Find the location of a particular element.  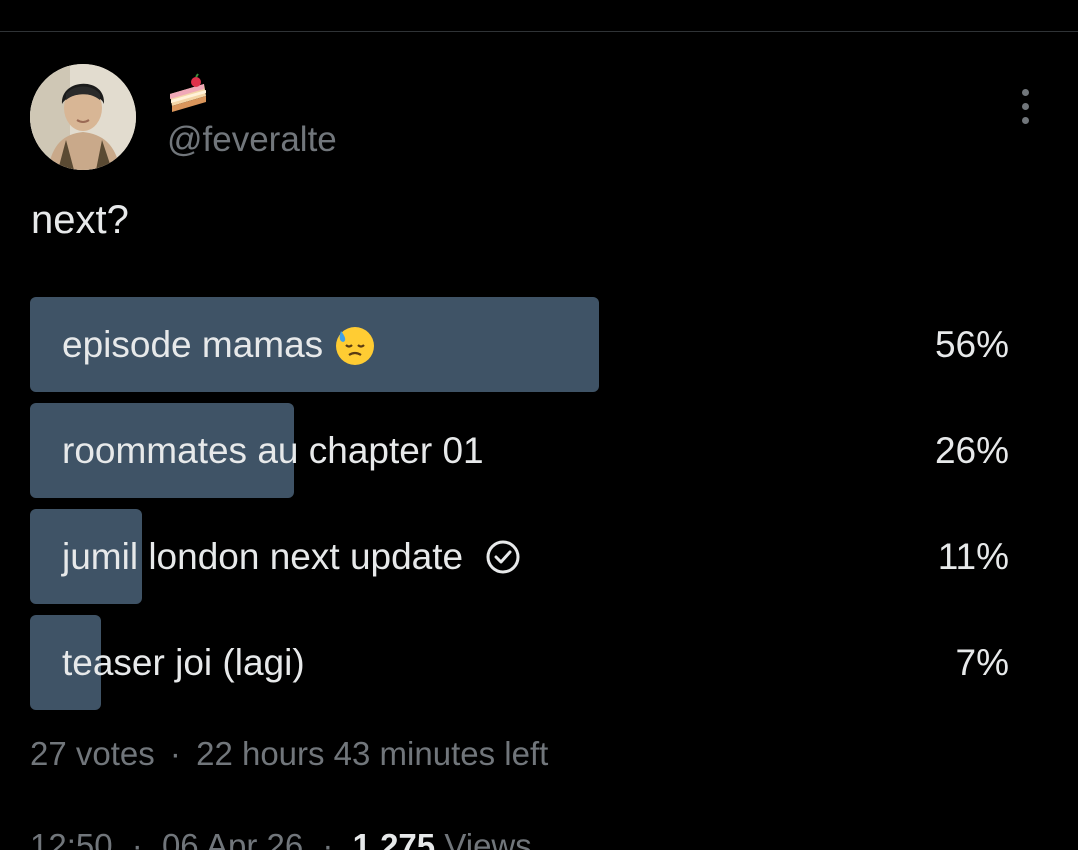

poll-time-left: 22 hours 43 minutes left is located at coordinates (372, 753).